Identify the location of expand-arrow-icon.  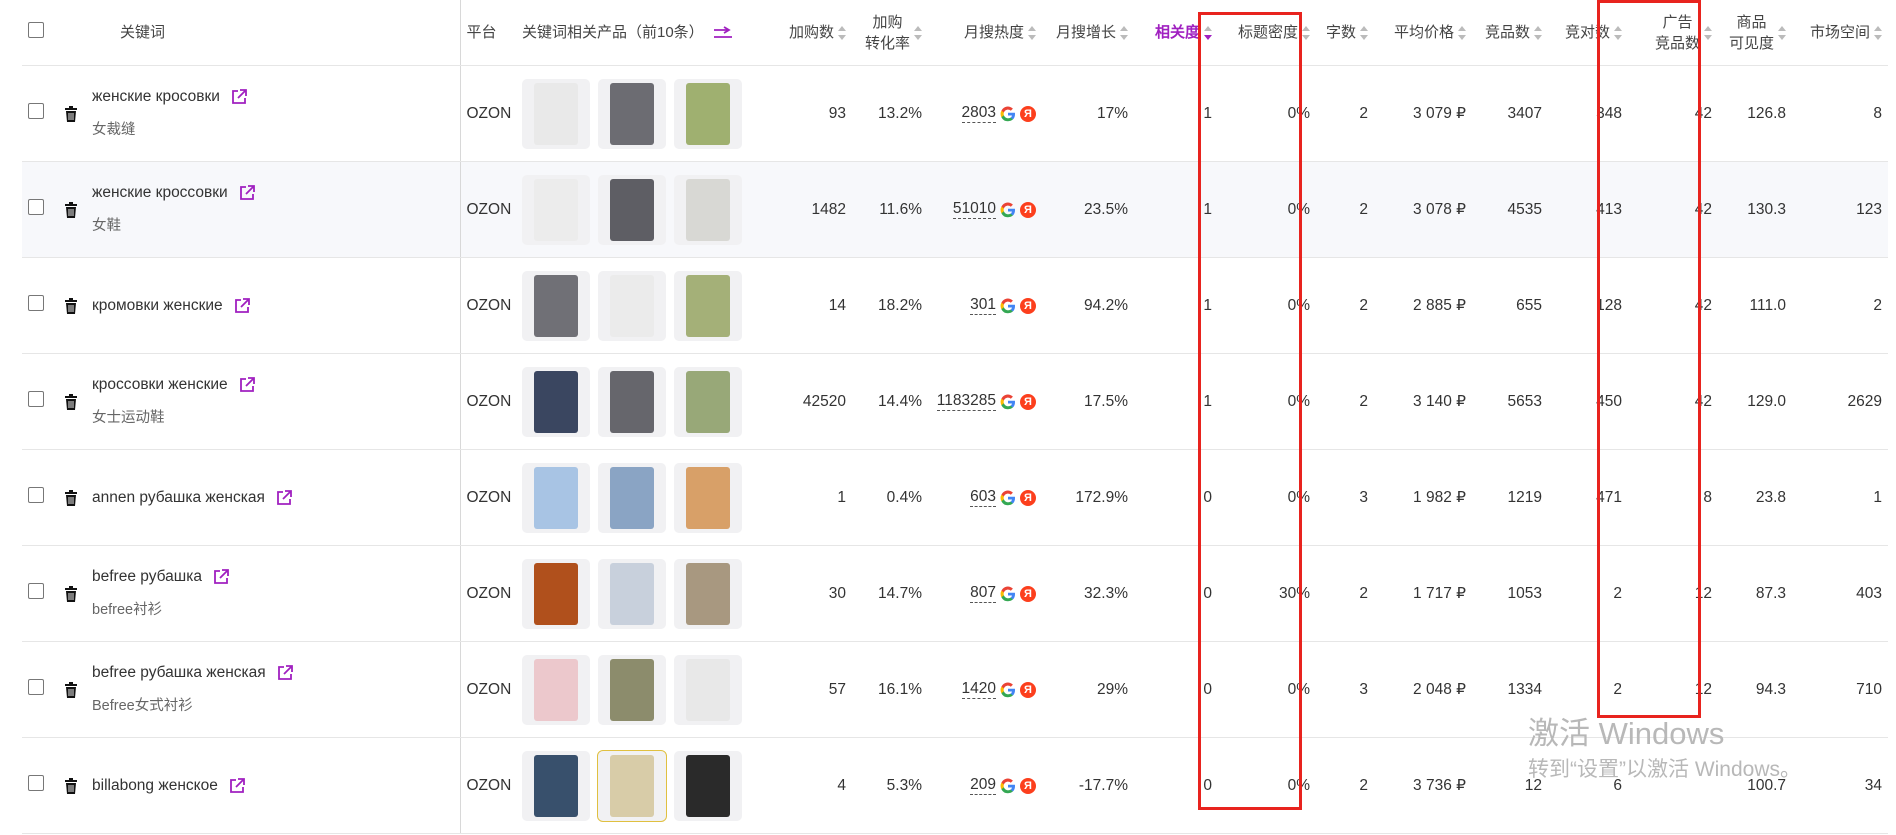
(723, 33).